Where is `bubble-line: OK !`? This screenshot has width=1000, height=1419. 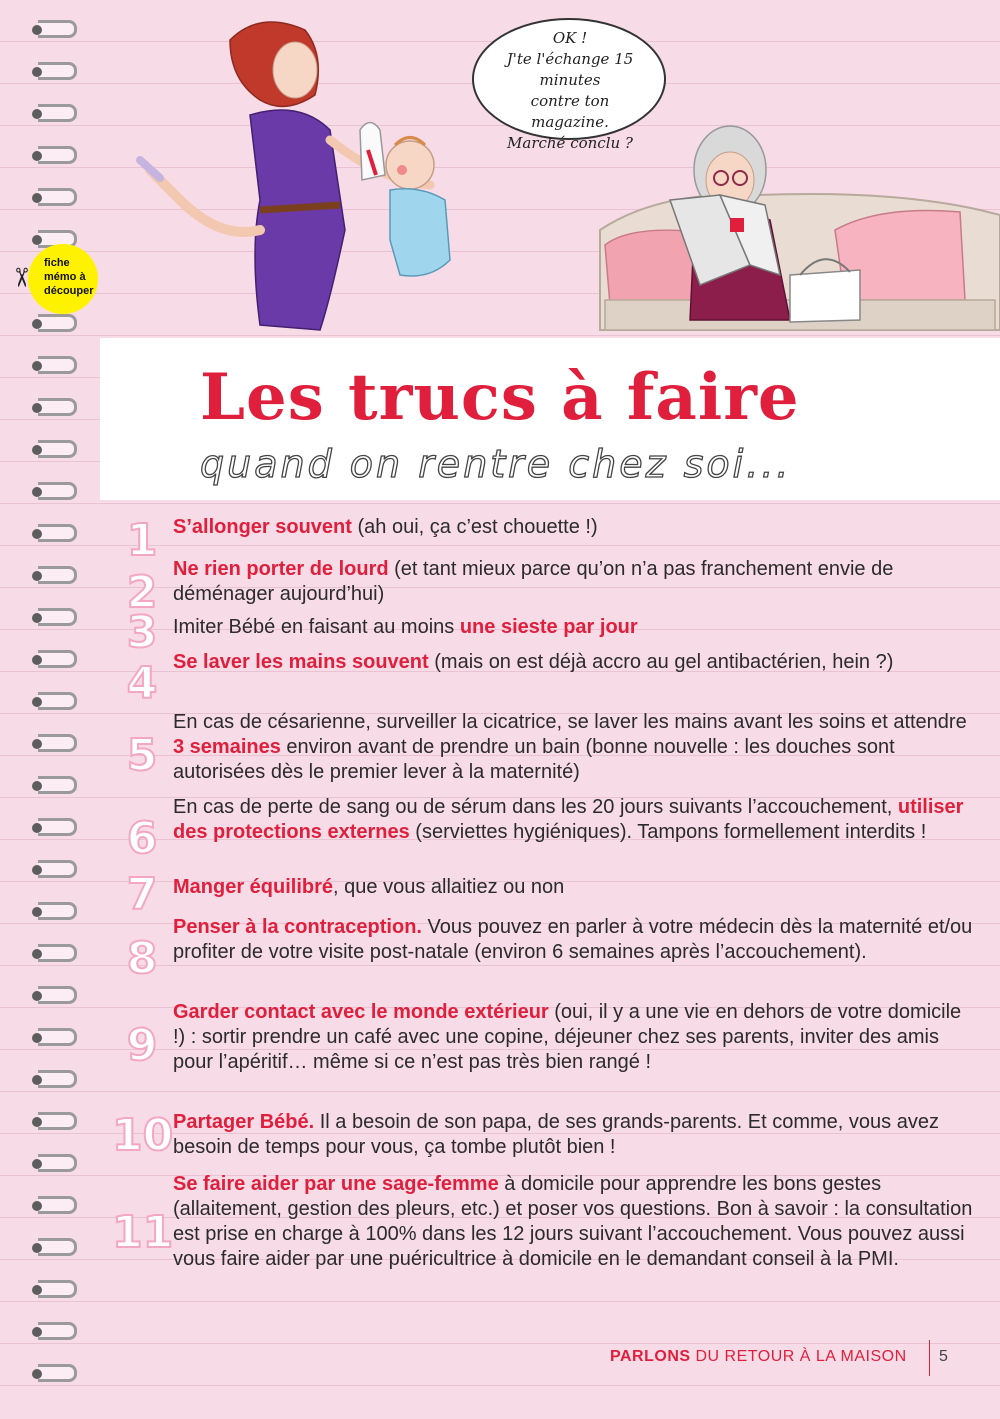 bubble-line: OK ! is located at coordinates (570, 38).